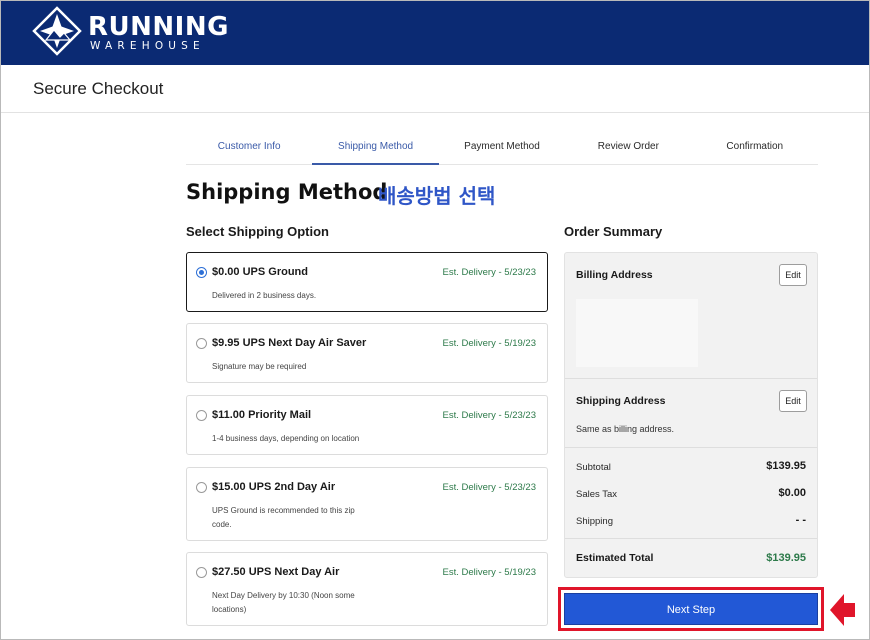  I want to click on logo-wordmark: RUNNING, so click(158, 27).